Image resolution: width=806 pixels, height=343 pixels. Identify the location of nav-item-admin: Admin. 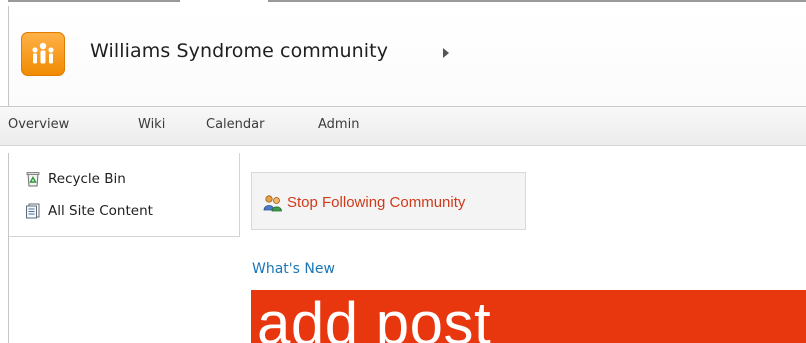
(338, 124).